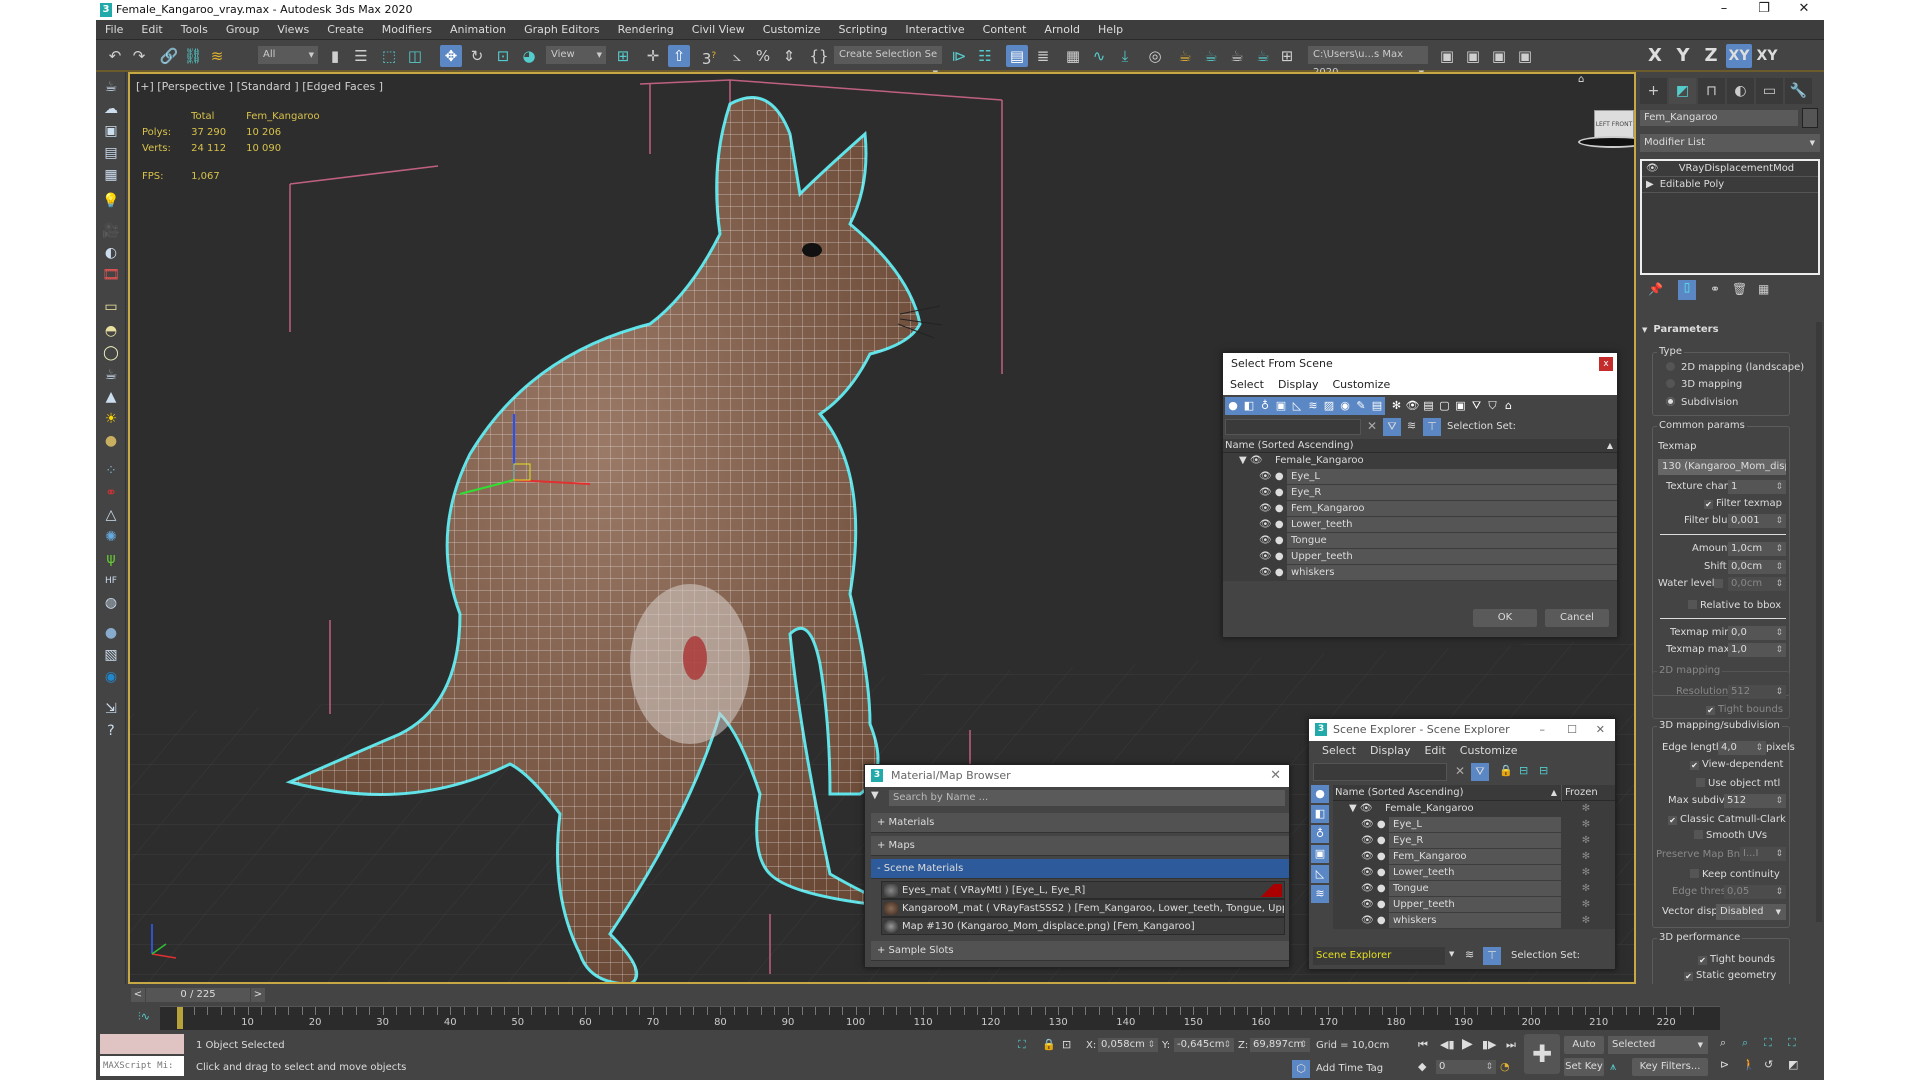  Describe the element at coordinates (819, 56) in the screenshot. I see `edit-named-selection-icon: {}` at that location.